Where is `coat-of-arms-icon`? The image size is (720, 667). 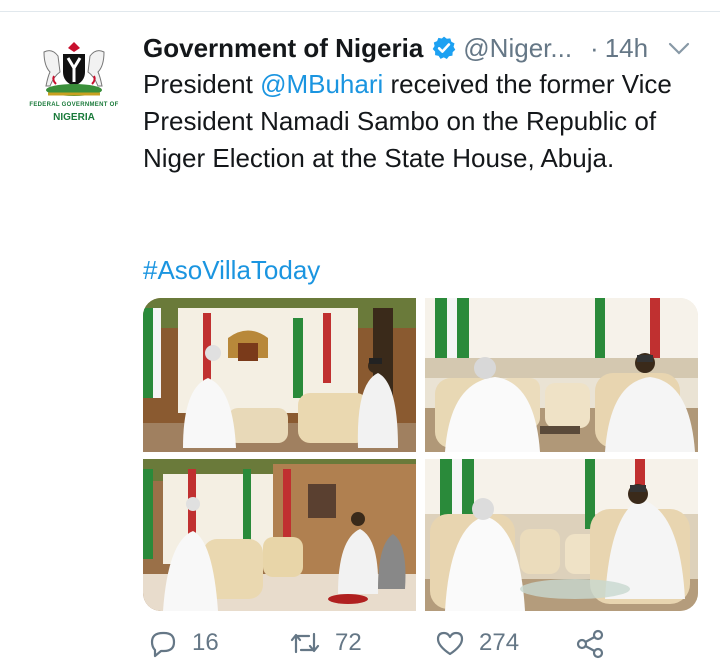
coat-of-arms-icon is located at coordinates (74, 69).